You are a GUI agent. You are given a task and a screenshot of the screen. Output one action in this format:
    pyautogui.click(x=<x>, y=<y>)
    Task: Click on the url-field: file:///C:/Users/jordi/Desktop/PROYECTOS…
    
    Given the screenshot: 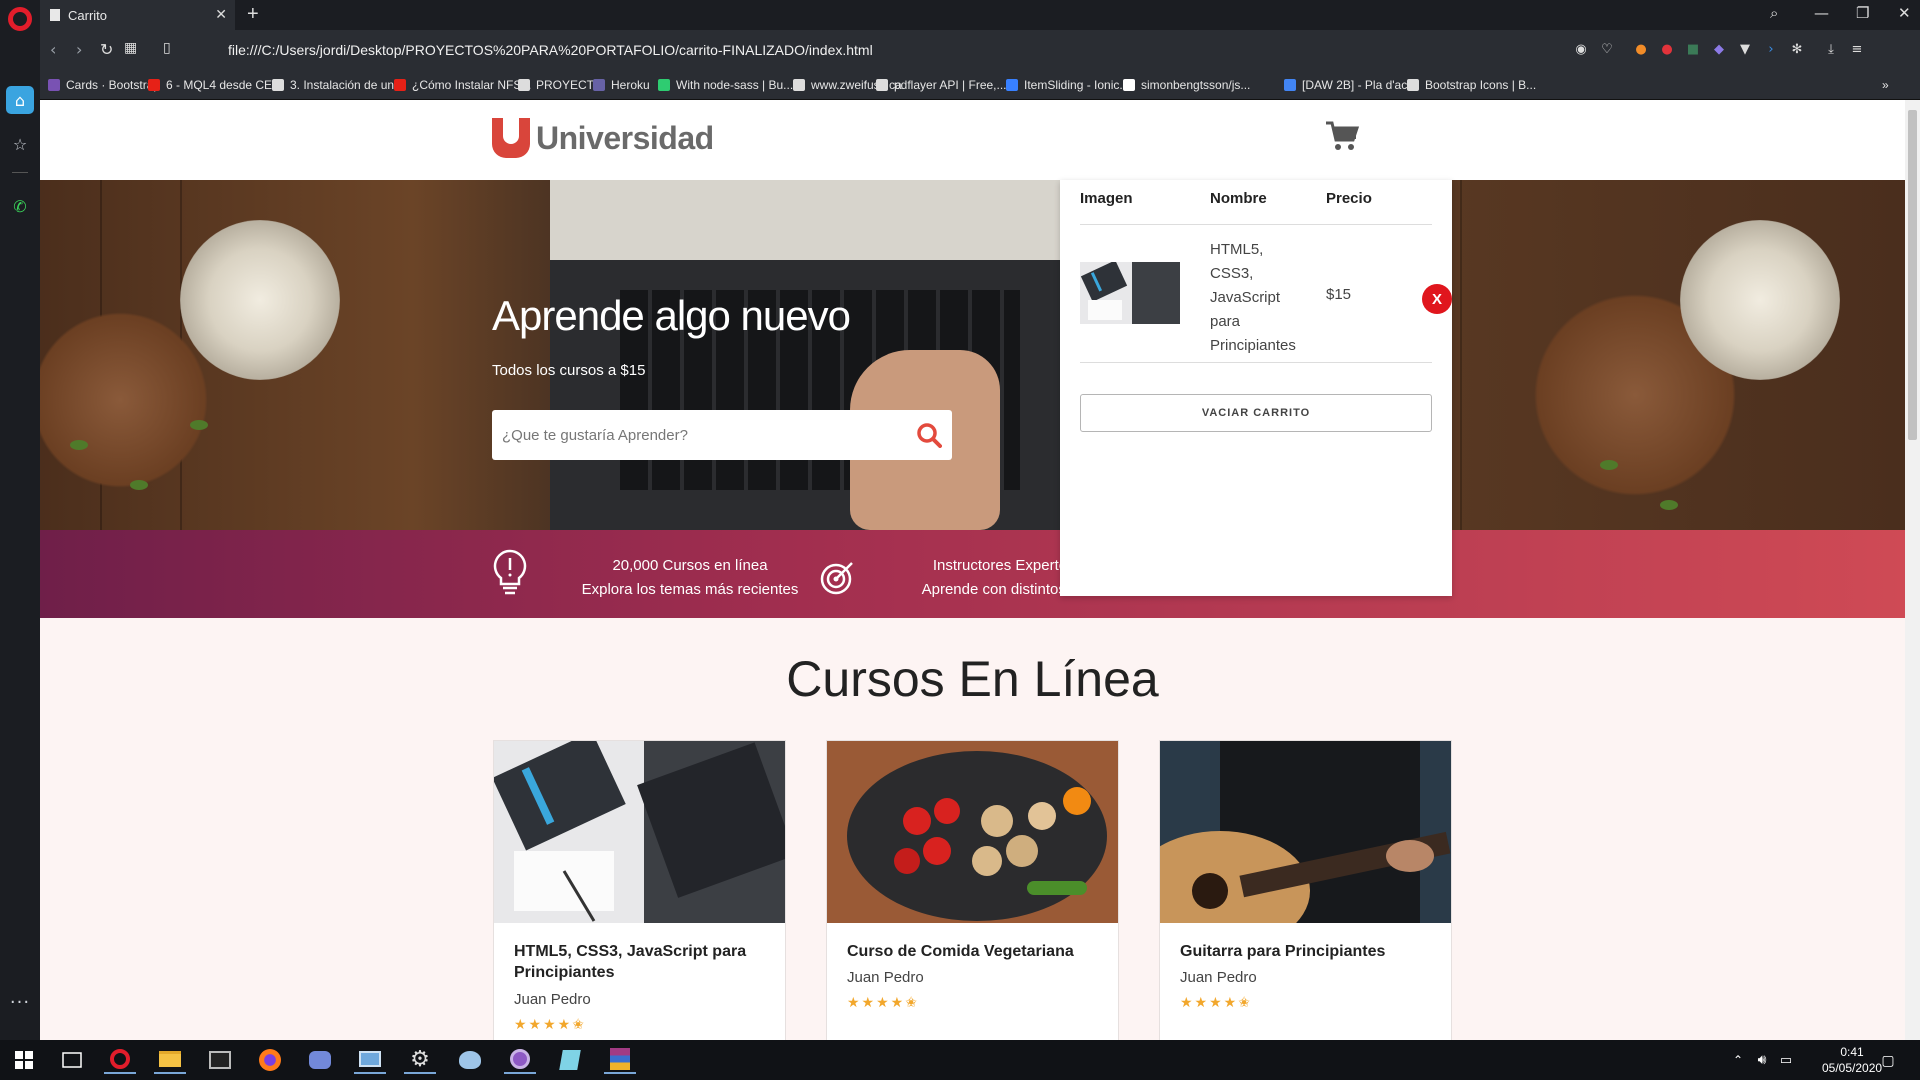 What is the action you would take?
    pyautogui.click(x=550, y=50)
    